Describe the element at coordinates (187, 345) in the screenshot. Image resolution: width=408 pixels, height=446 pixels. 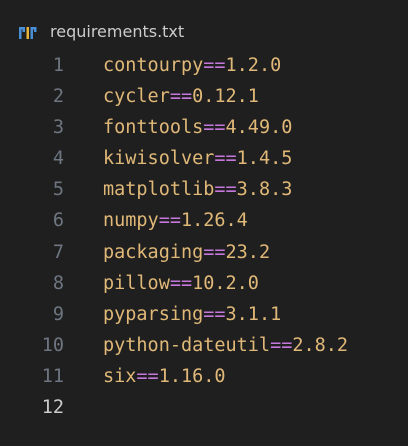
I see `package-name: python-dateutil` at that location.